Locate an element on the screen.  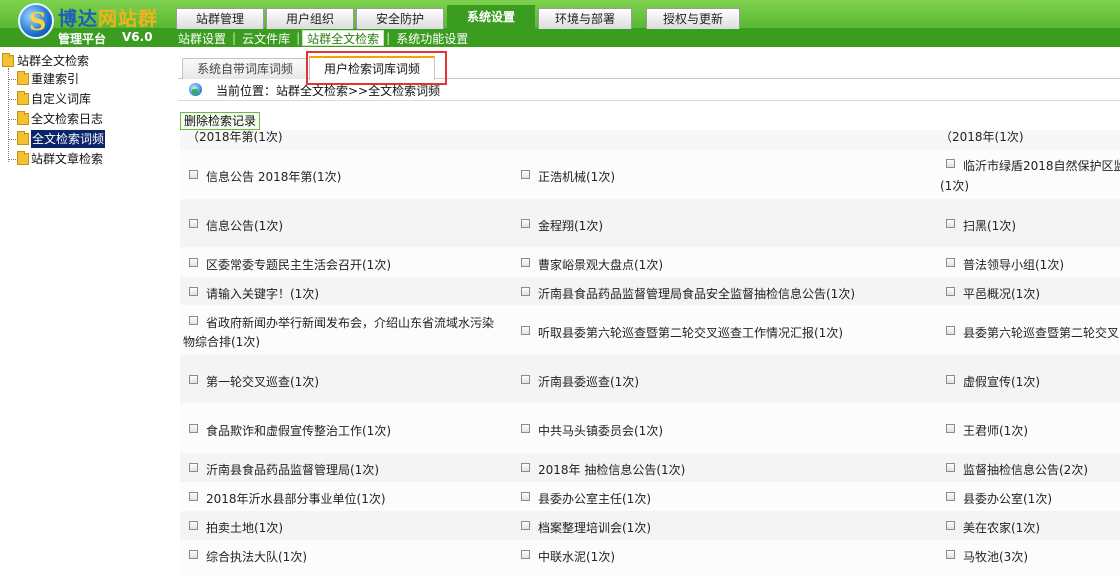
tab-site-group-management: 站群管理 is located at coordinates (220, 18).